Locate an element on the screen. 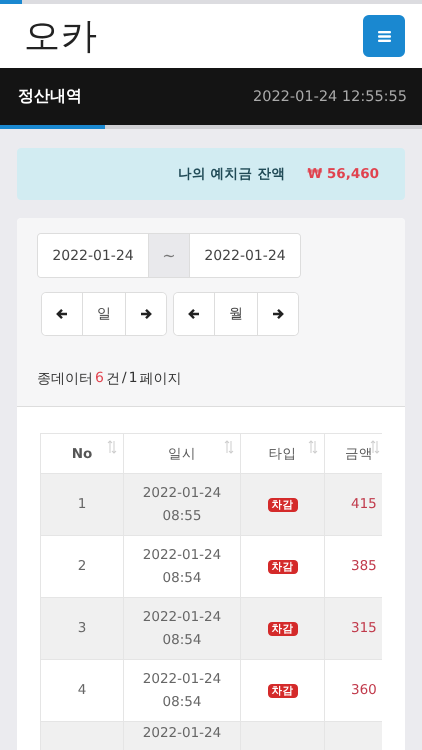 This screenshot has width=422, height=750. amount-text: 385 is located at coordinates (364, 566).